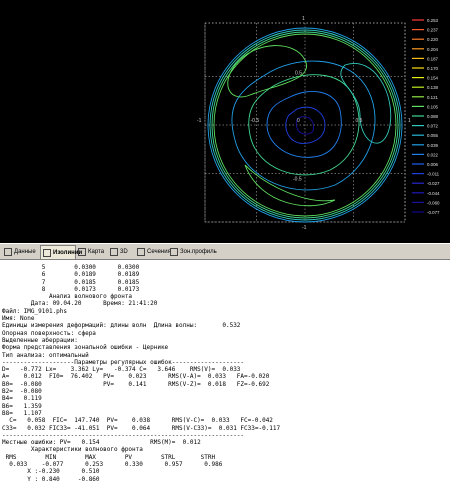  What do you see at coordinates (433, 202) in the screenshot?
I see `colorbar-label: -0.060` at bounding box center [433, 202].